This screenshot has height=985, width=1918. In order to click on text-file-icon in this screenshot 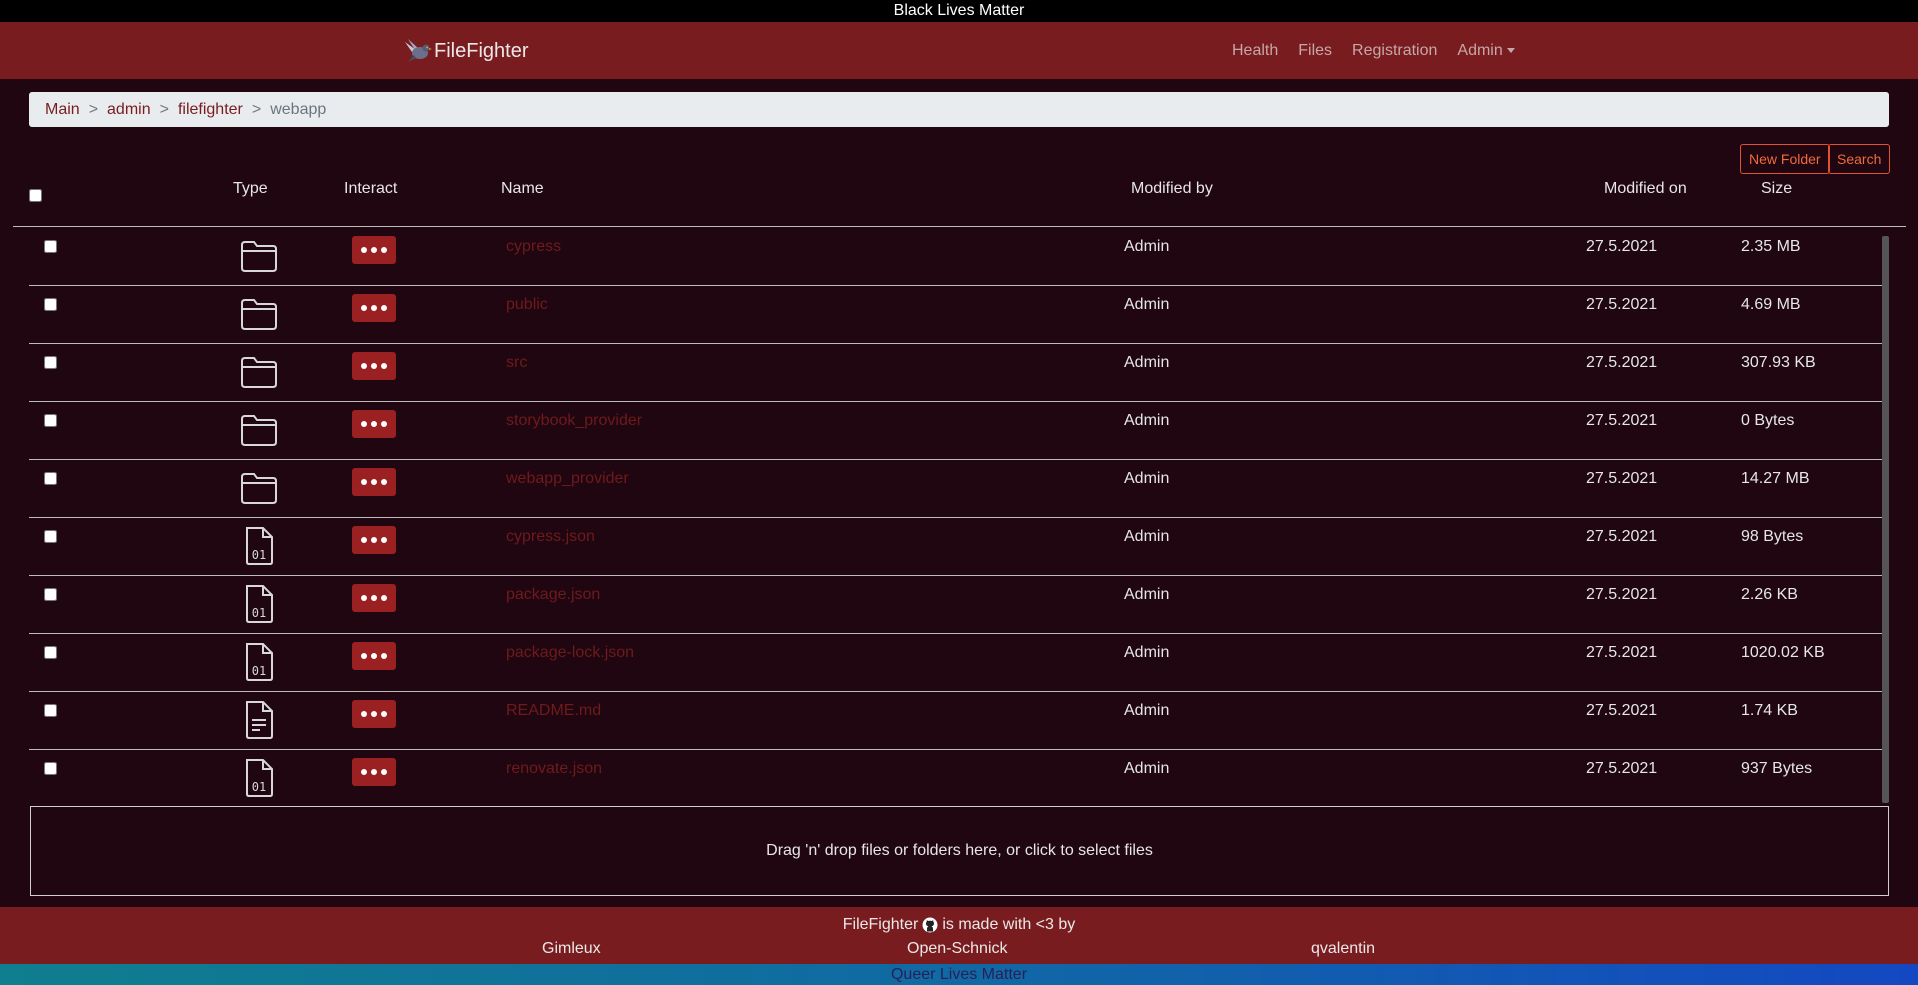, I will do `click(259, 720)`.